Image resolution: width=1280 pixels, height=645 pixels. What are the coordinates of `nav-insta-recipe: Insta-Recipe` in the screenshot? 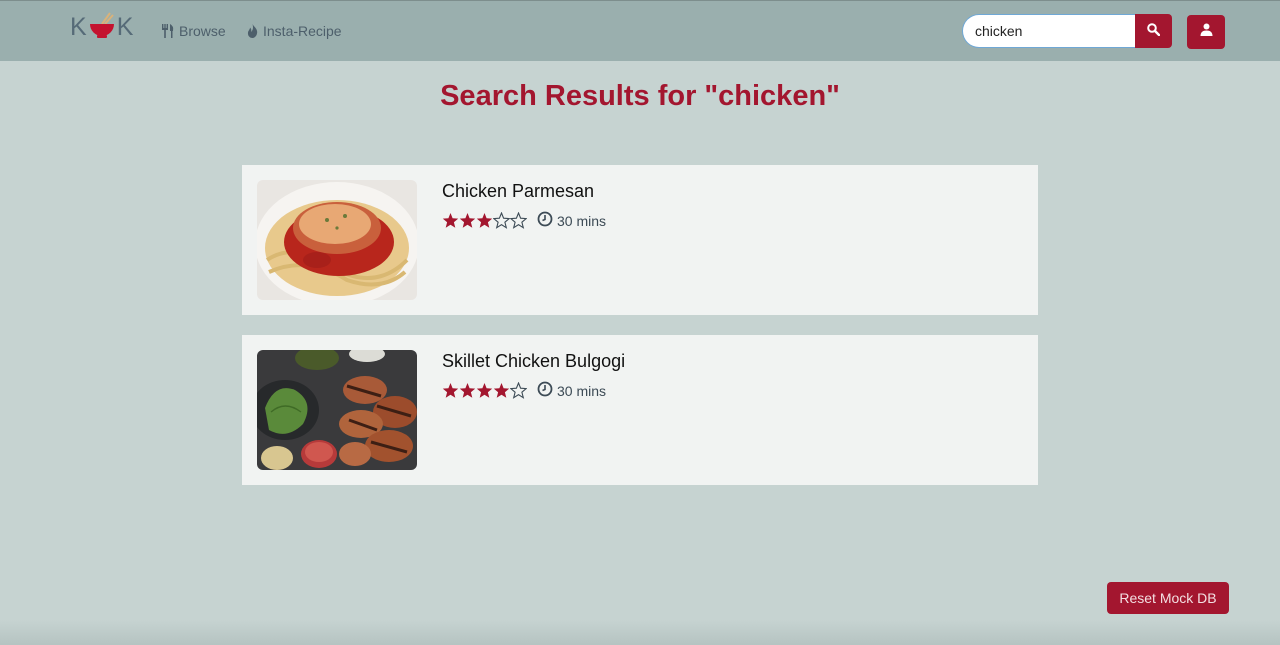 It's located at (294, 31).